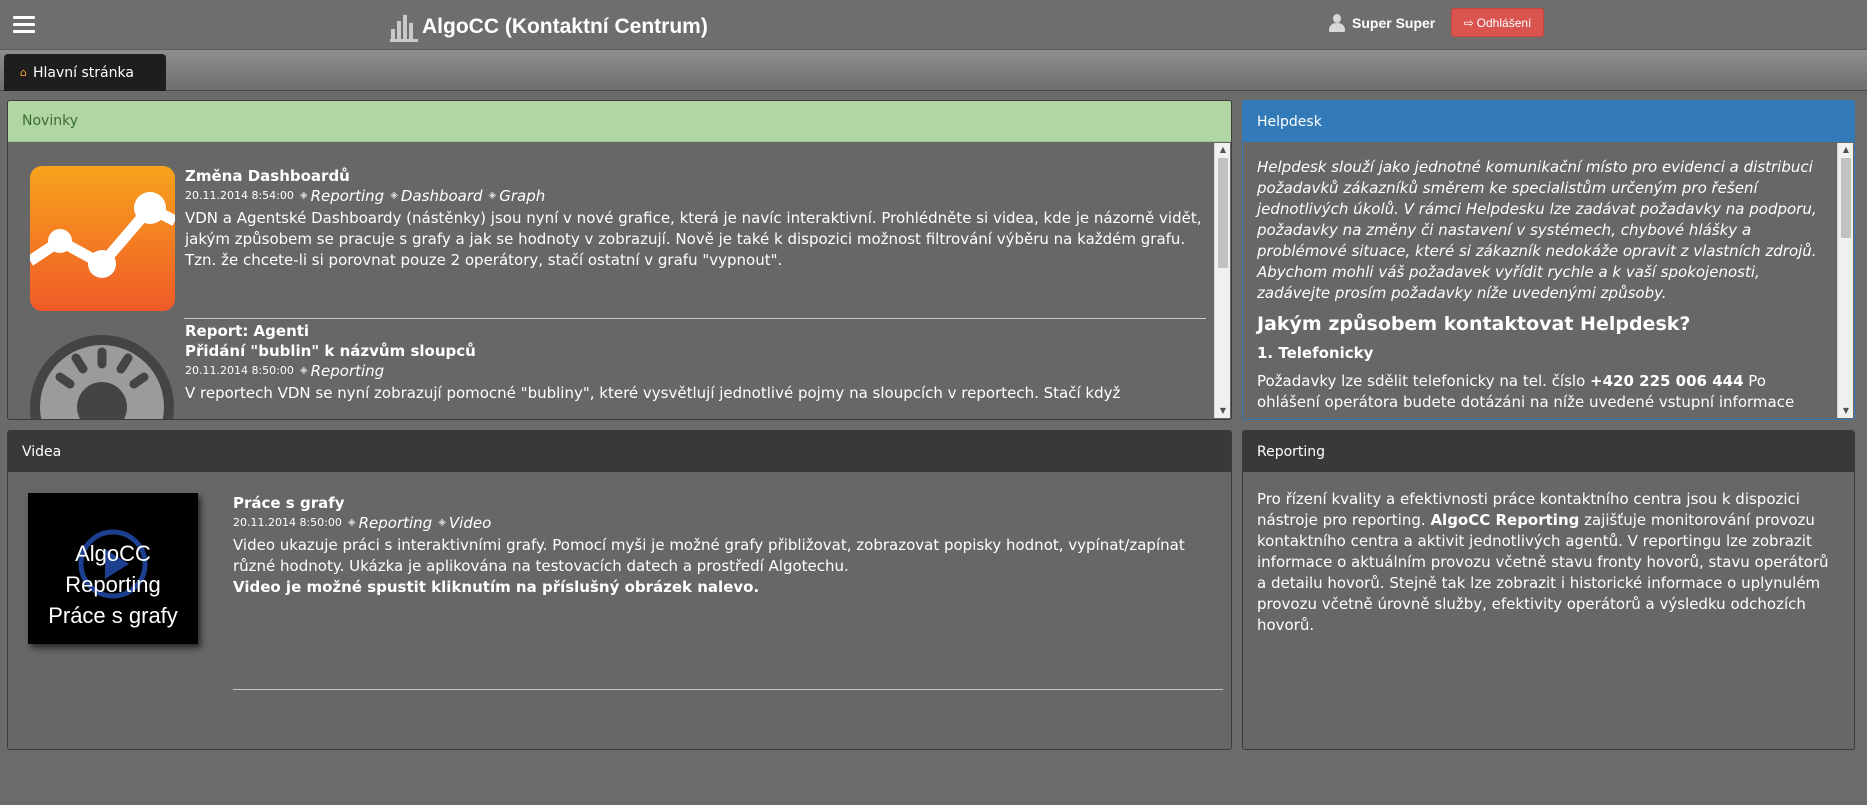  Describe the element at coordinates (565, 26) in the screenshot. I see `app-title: AlgoCC (Kontaktní Centrum)` at that location.